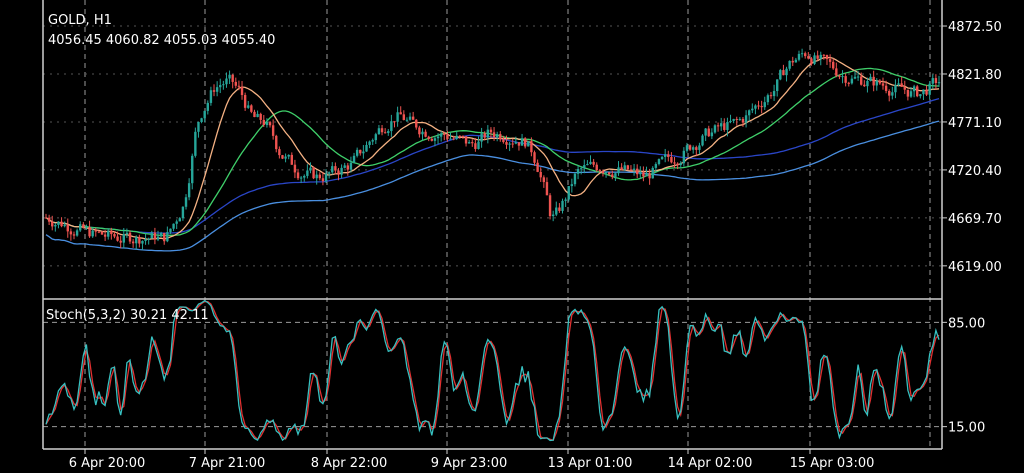  What do you see at coordinates (975, 219) in the screenshot?
I see `price-tick-label: 4669.70` at bounding box center [975, 219].